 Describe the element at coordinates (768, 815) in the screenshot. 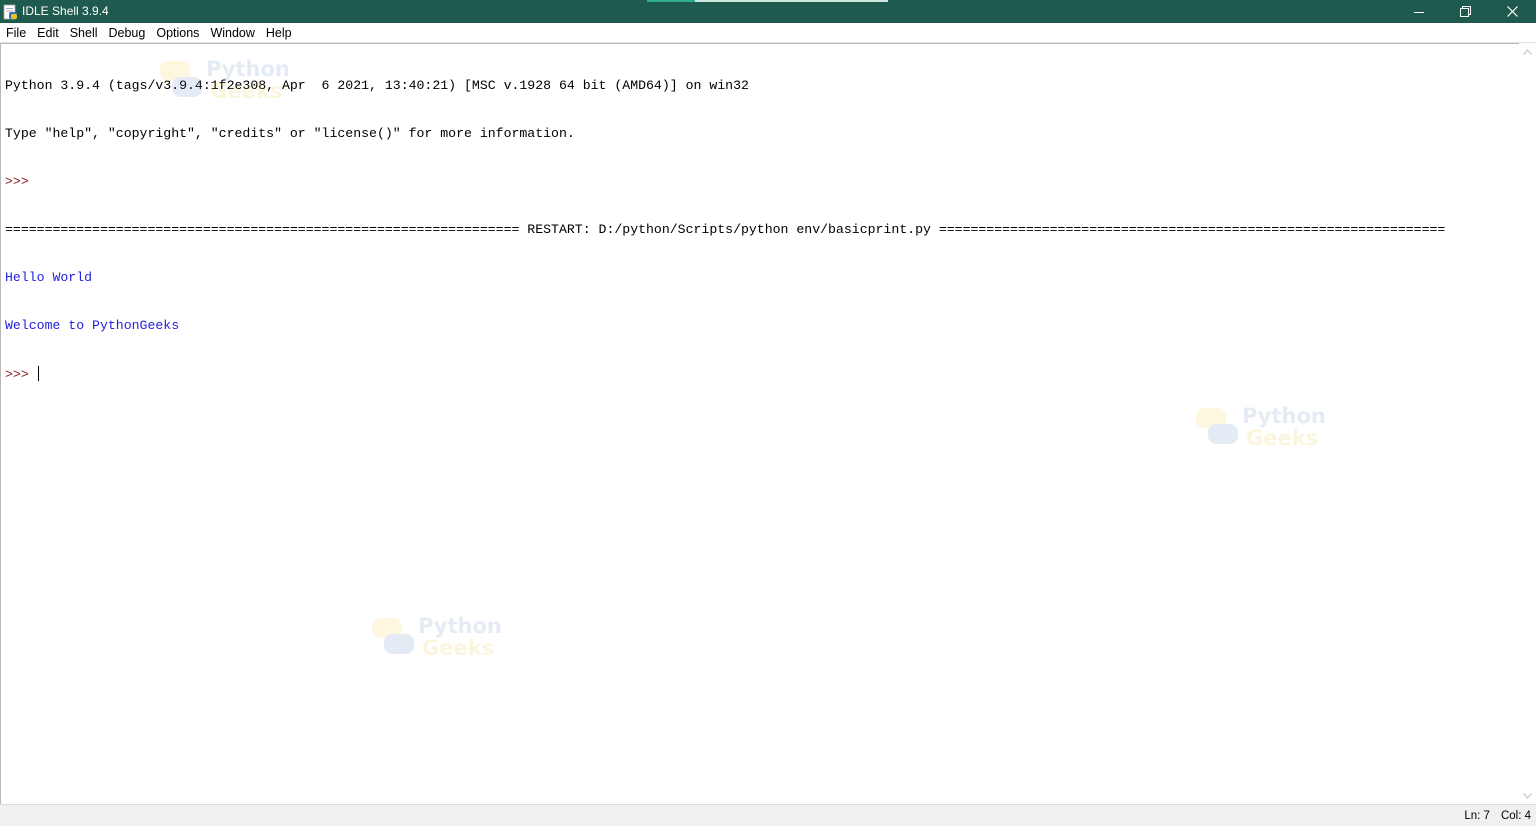

I see `status-bar: Ln: 7 Col: 4` at that location.